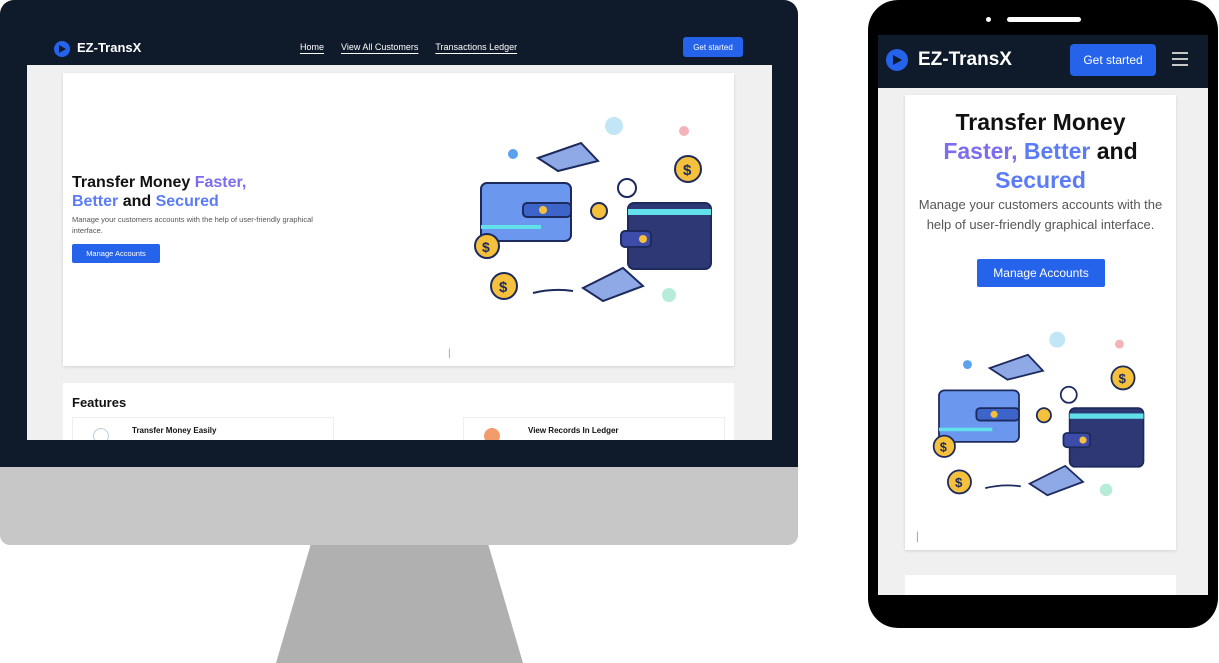 Image resolution: width=1219 pixels, height=663 pixels. What do you see at coordinates (174, 430) in the screenshot?
I see `feature-label-transfer: Transfer Money Easily` at bounding box center [174, 430].